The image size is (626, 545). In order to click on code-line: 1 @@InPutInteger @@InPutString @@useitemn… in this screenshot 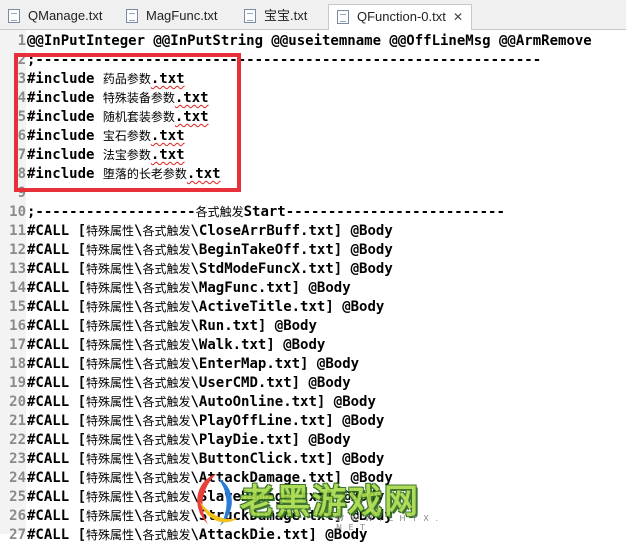, I will do `click(313, 41)`.